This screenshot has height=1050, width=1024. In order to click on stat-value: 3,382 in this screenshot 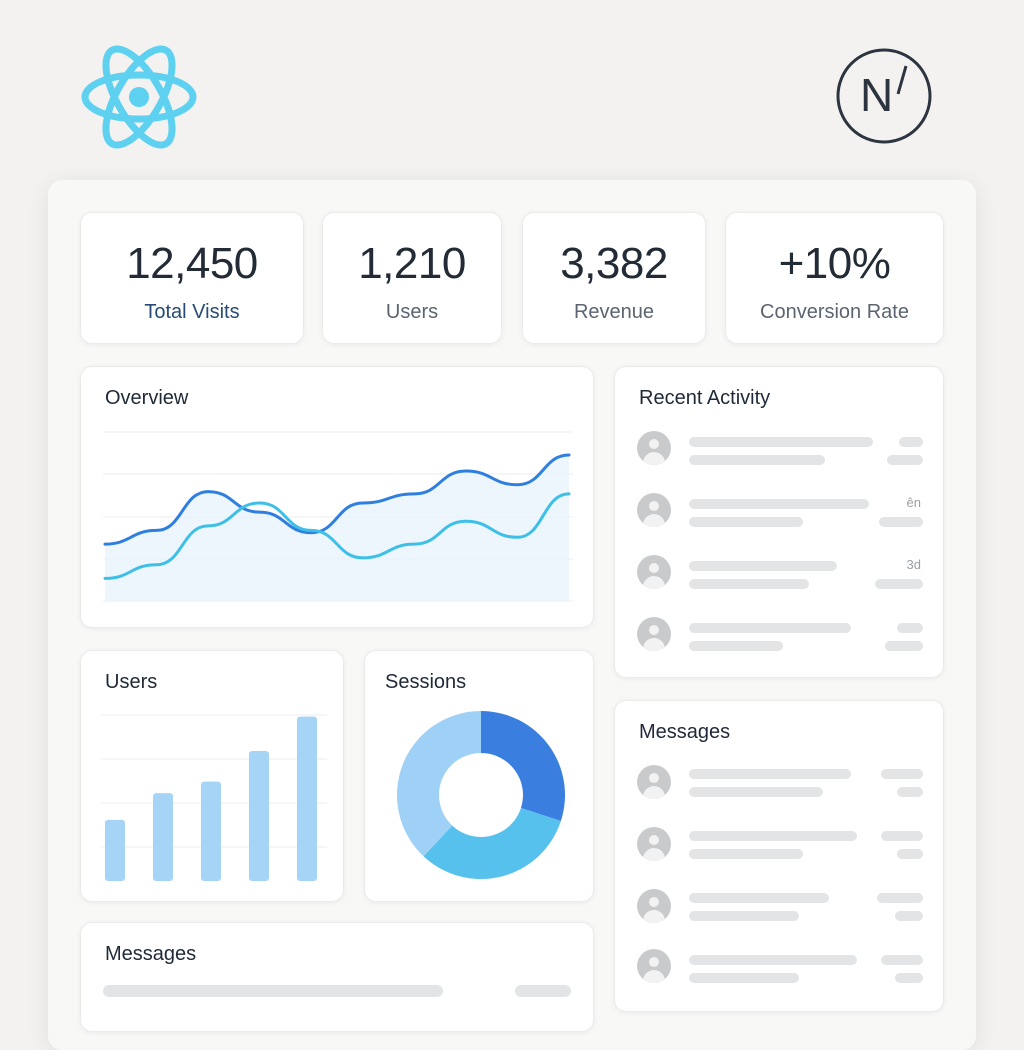, I will do `click(614, 263)`.